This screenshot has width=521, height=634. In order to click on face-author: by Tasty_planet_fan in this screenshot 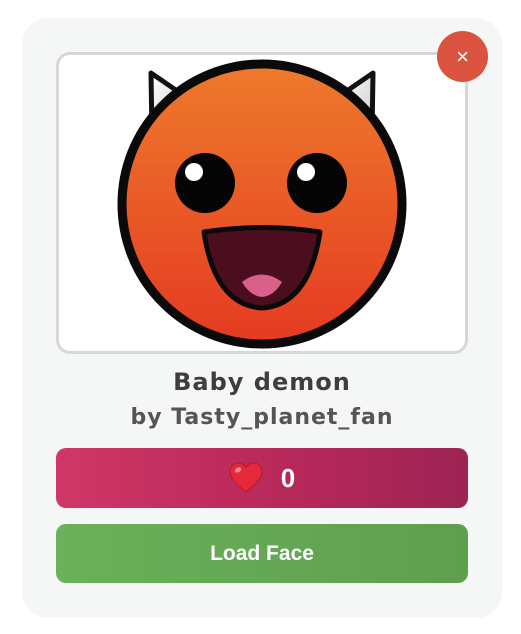, I will do `click(262, 417)`.